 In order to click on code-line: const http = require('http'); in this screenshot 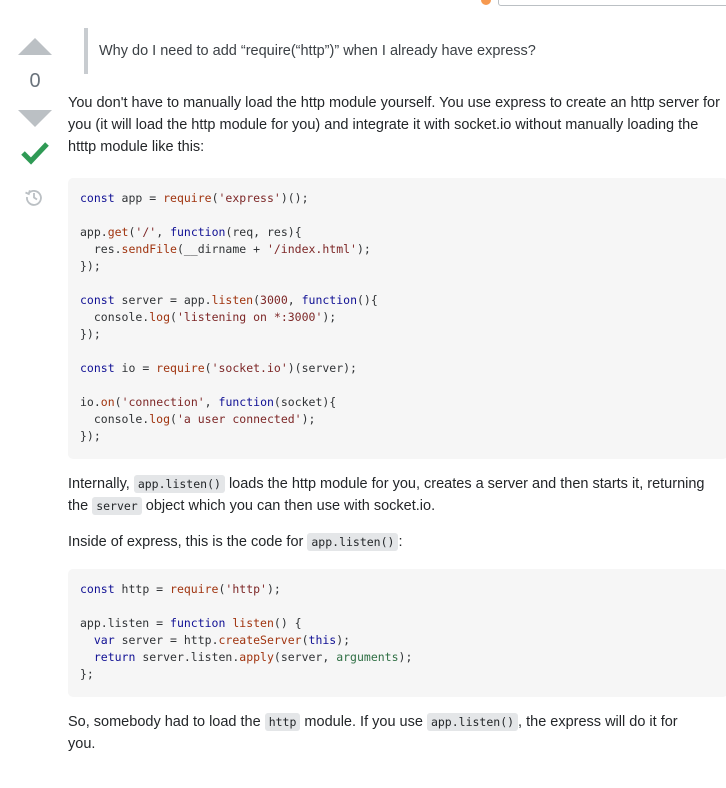, I will do `click(180, 589)`.